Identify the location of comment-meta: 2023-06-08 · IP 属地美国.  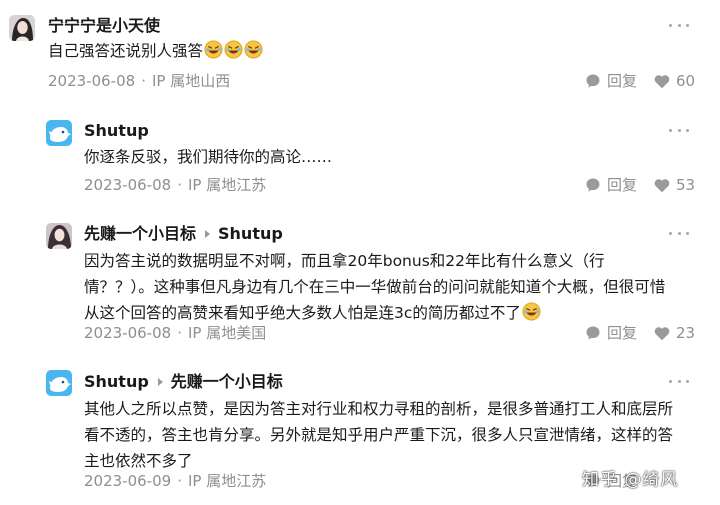
(175, 333).